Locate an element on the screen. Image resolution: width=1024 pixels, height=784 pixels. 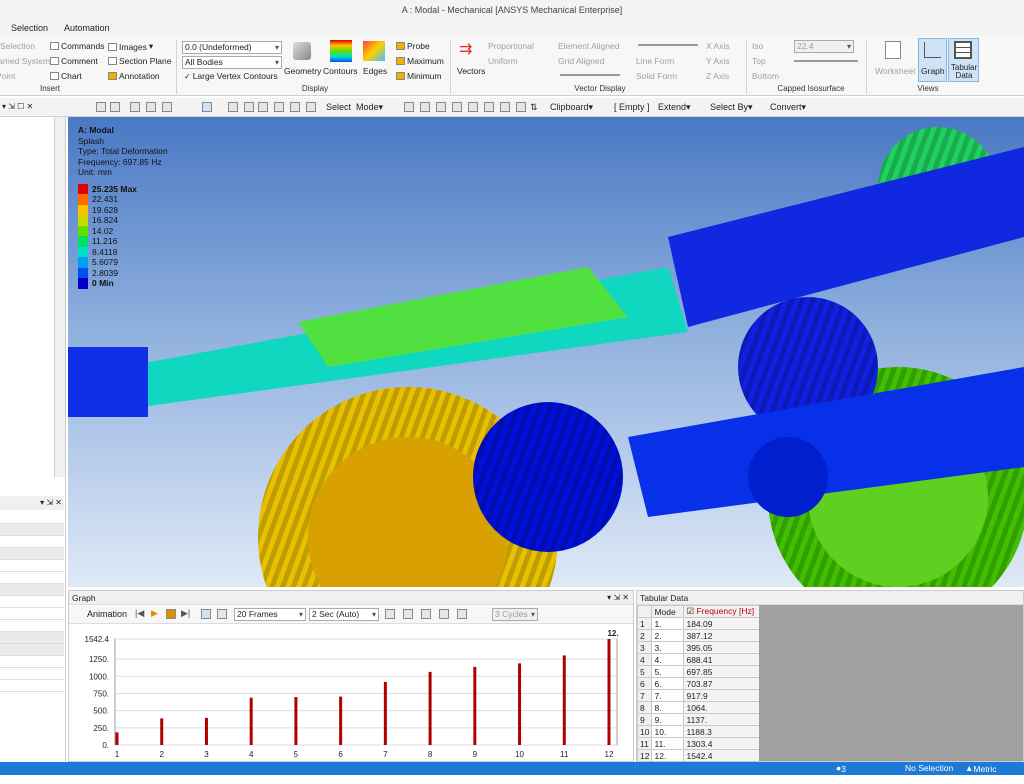
next-frame-icon: ▶| is located at coordinates (185, 613).